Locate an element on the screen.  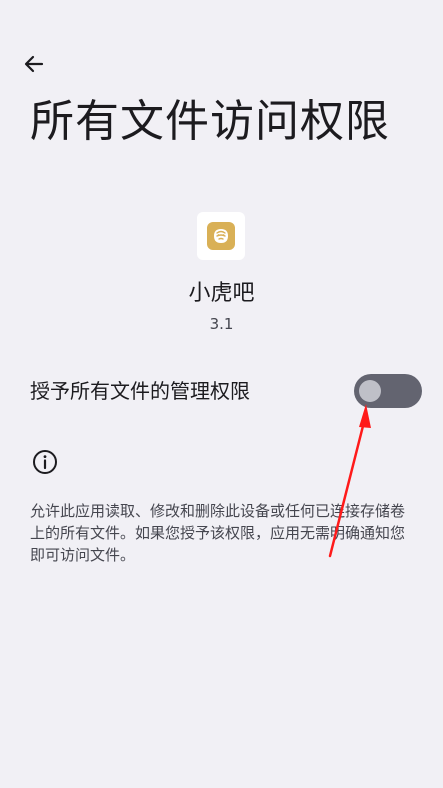
page-title: 所有文件访问权限 is located at coordinates (210, 121).